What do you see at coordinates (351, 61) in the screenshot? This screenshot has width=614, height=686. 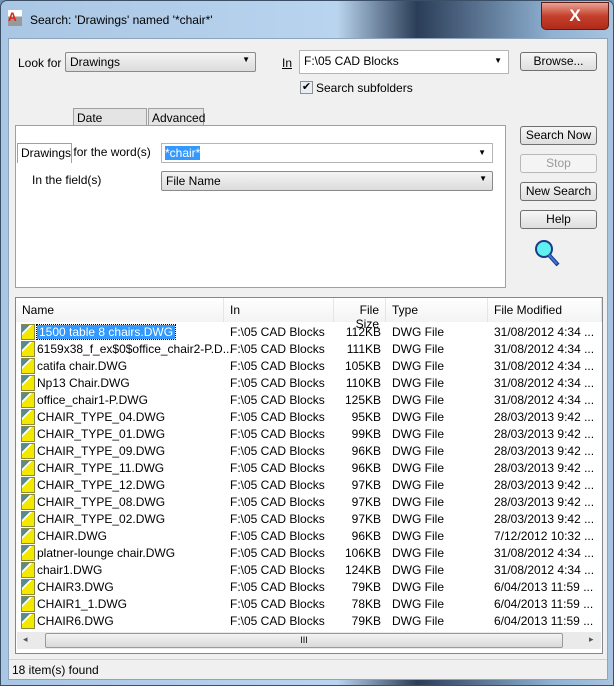 I see `in-path-value: F:\05 CAD Blocks` at bounding box center [351, 61].